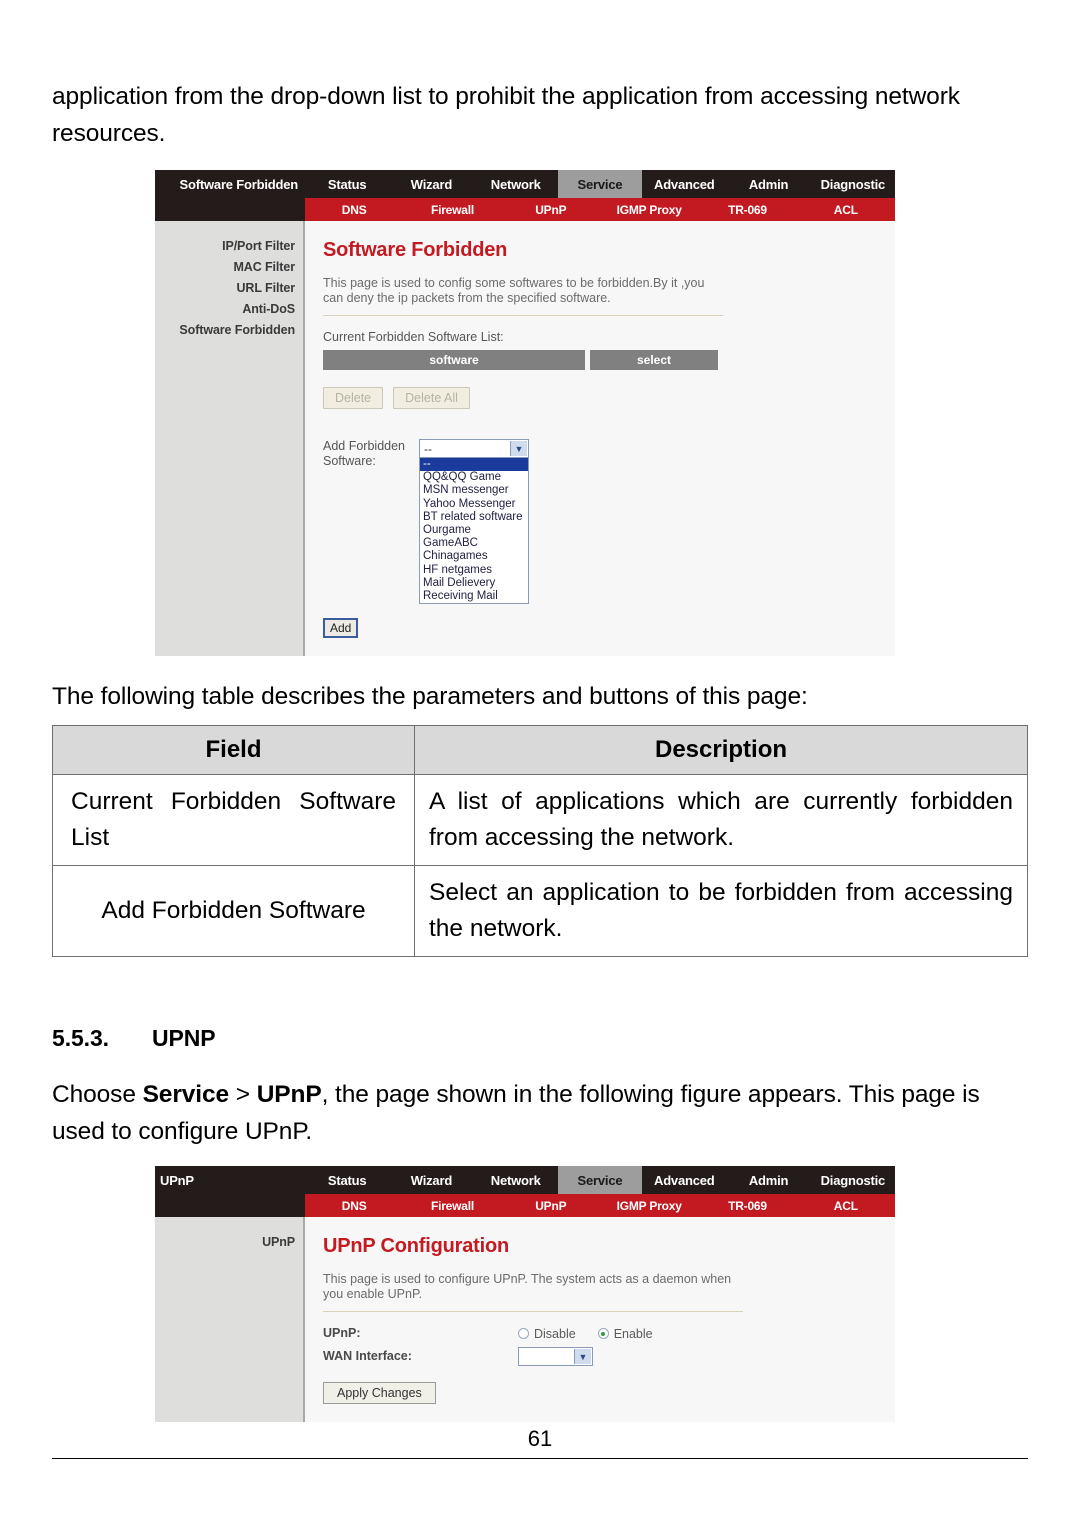 Image resolution: width=1080 pixels, height=1527 pixels. What do you see at coordinates (233, 820) in the screenshot?
I see `cell-field: Current Forbidden Software List` at bounding box center [233, 820].